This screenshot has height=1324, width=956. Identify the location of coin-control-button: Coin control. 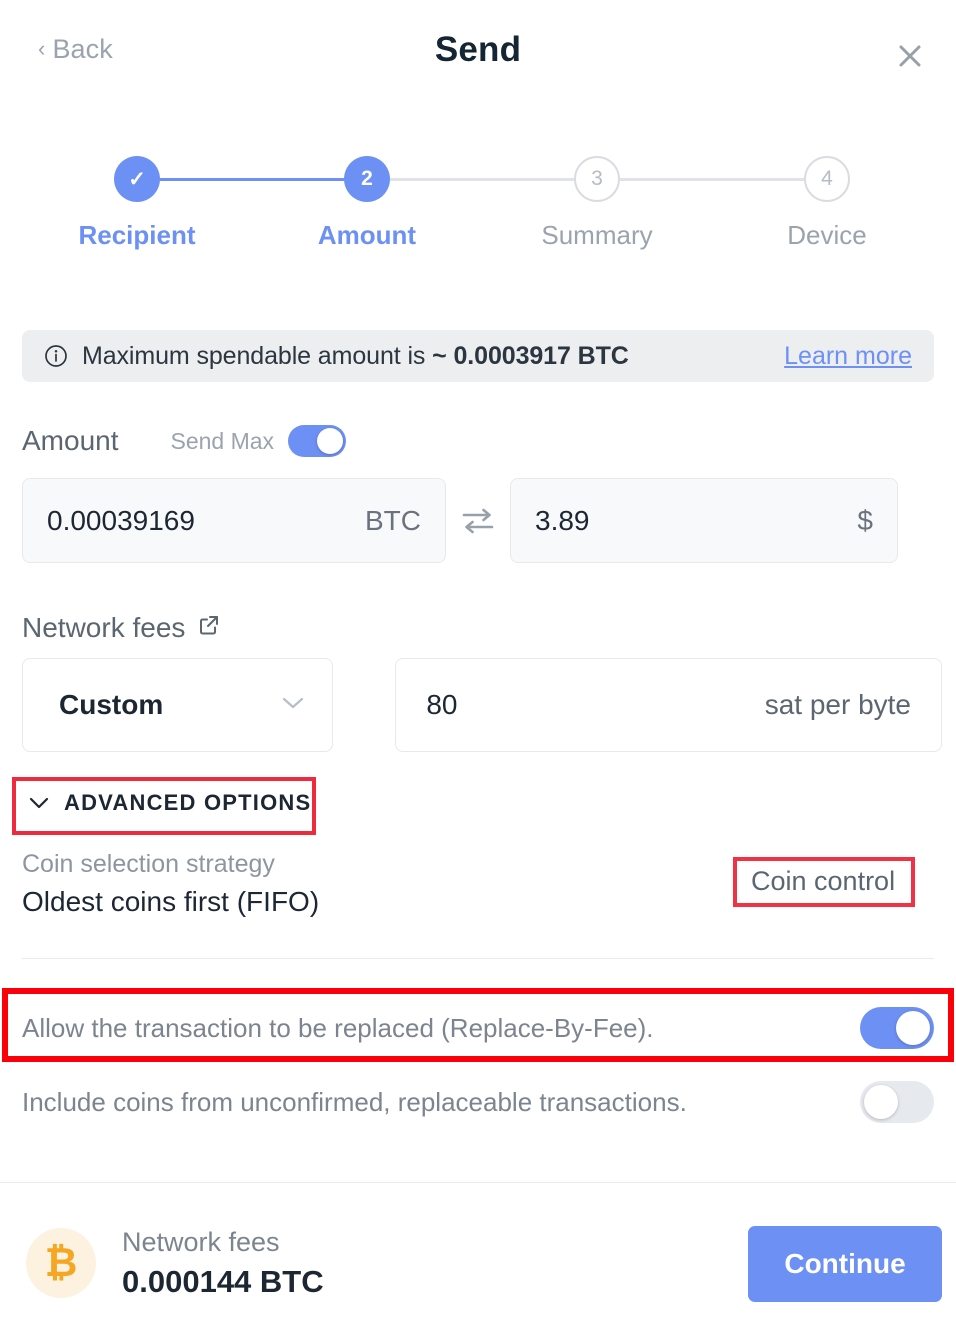
(823, 881).